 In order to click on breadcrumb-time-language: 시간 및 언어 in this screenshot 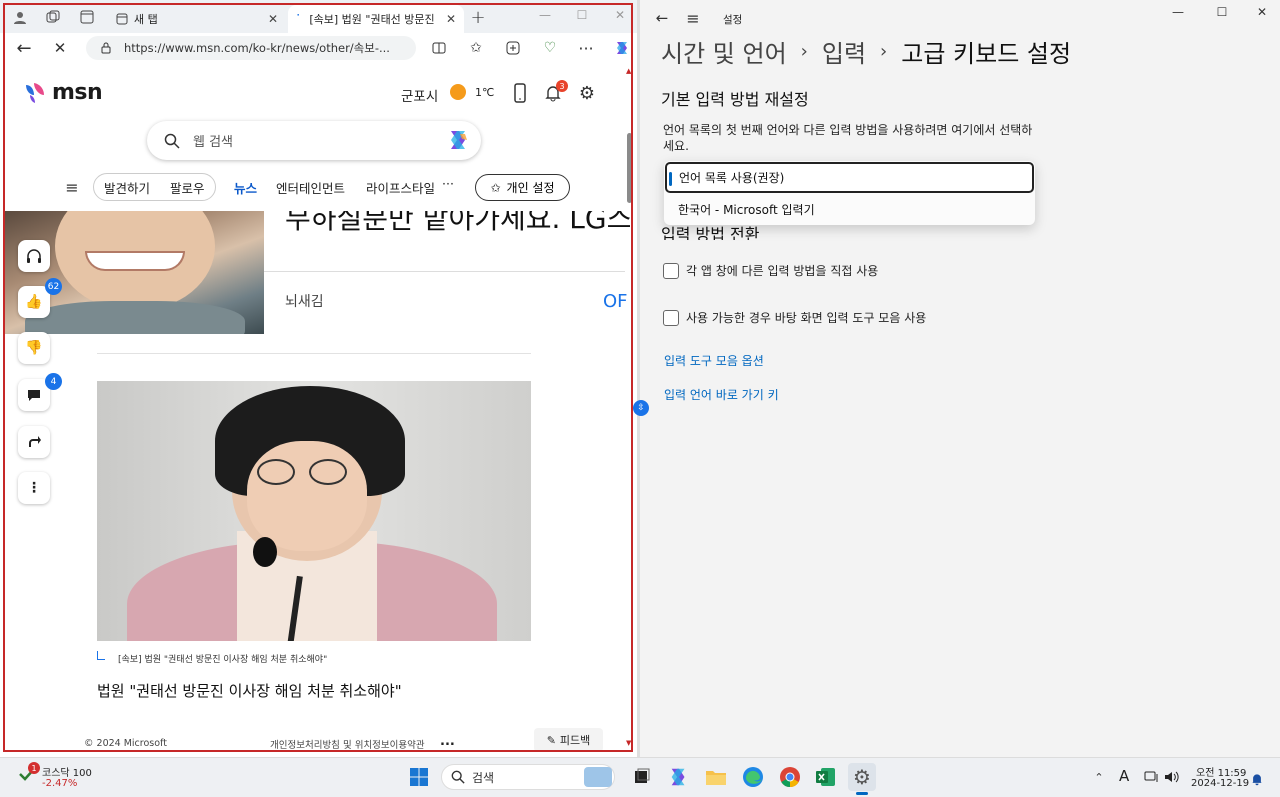, I will do `click(724, 51)`.